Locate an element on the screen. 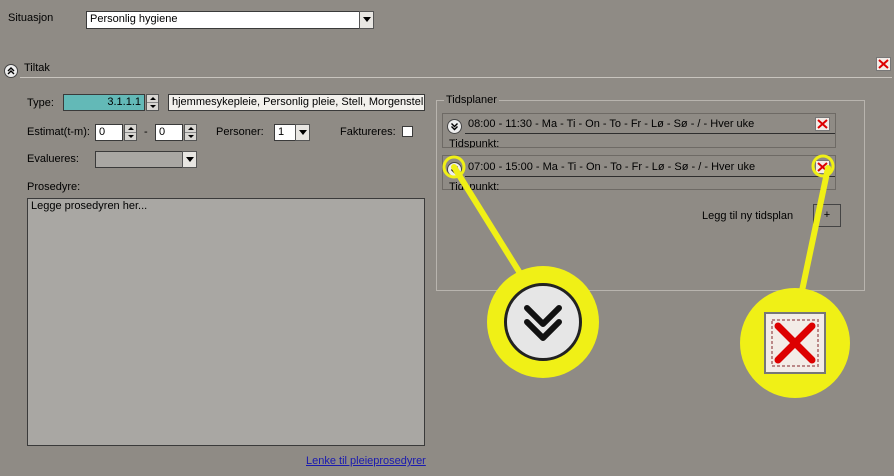 The height and width of the screenshot is (476, 894). callout-circle-expand is located at coordinates (543, 322).